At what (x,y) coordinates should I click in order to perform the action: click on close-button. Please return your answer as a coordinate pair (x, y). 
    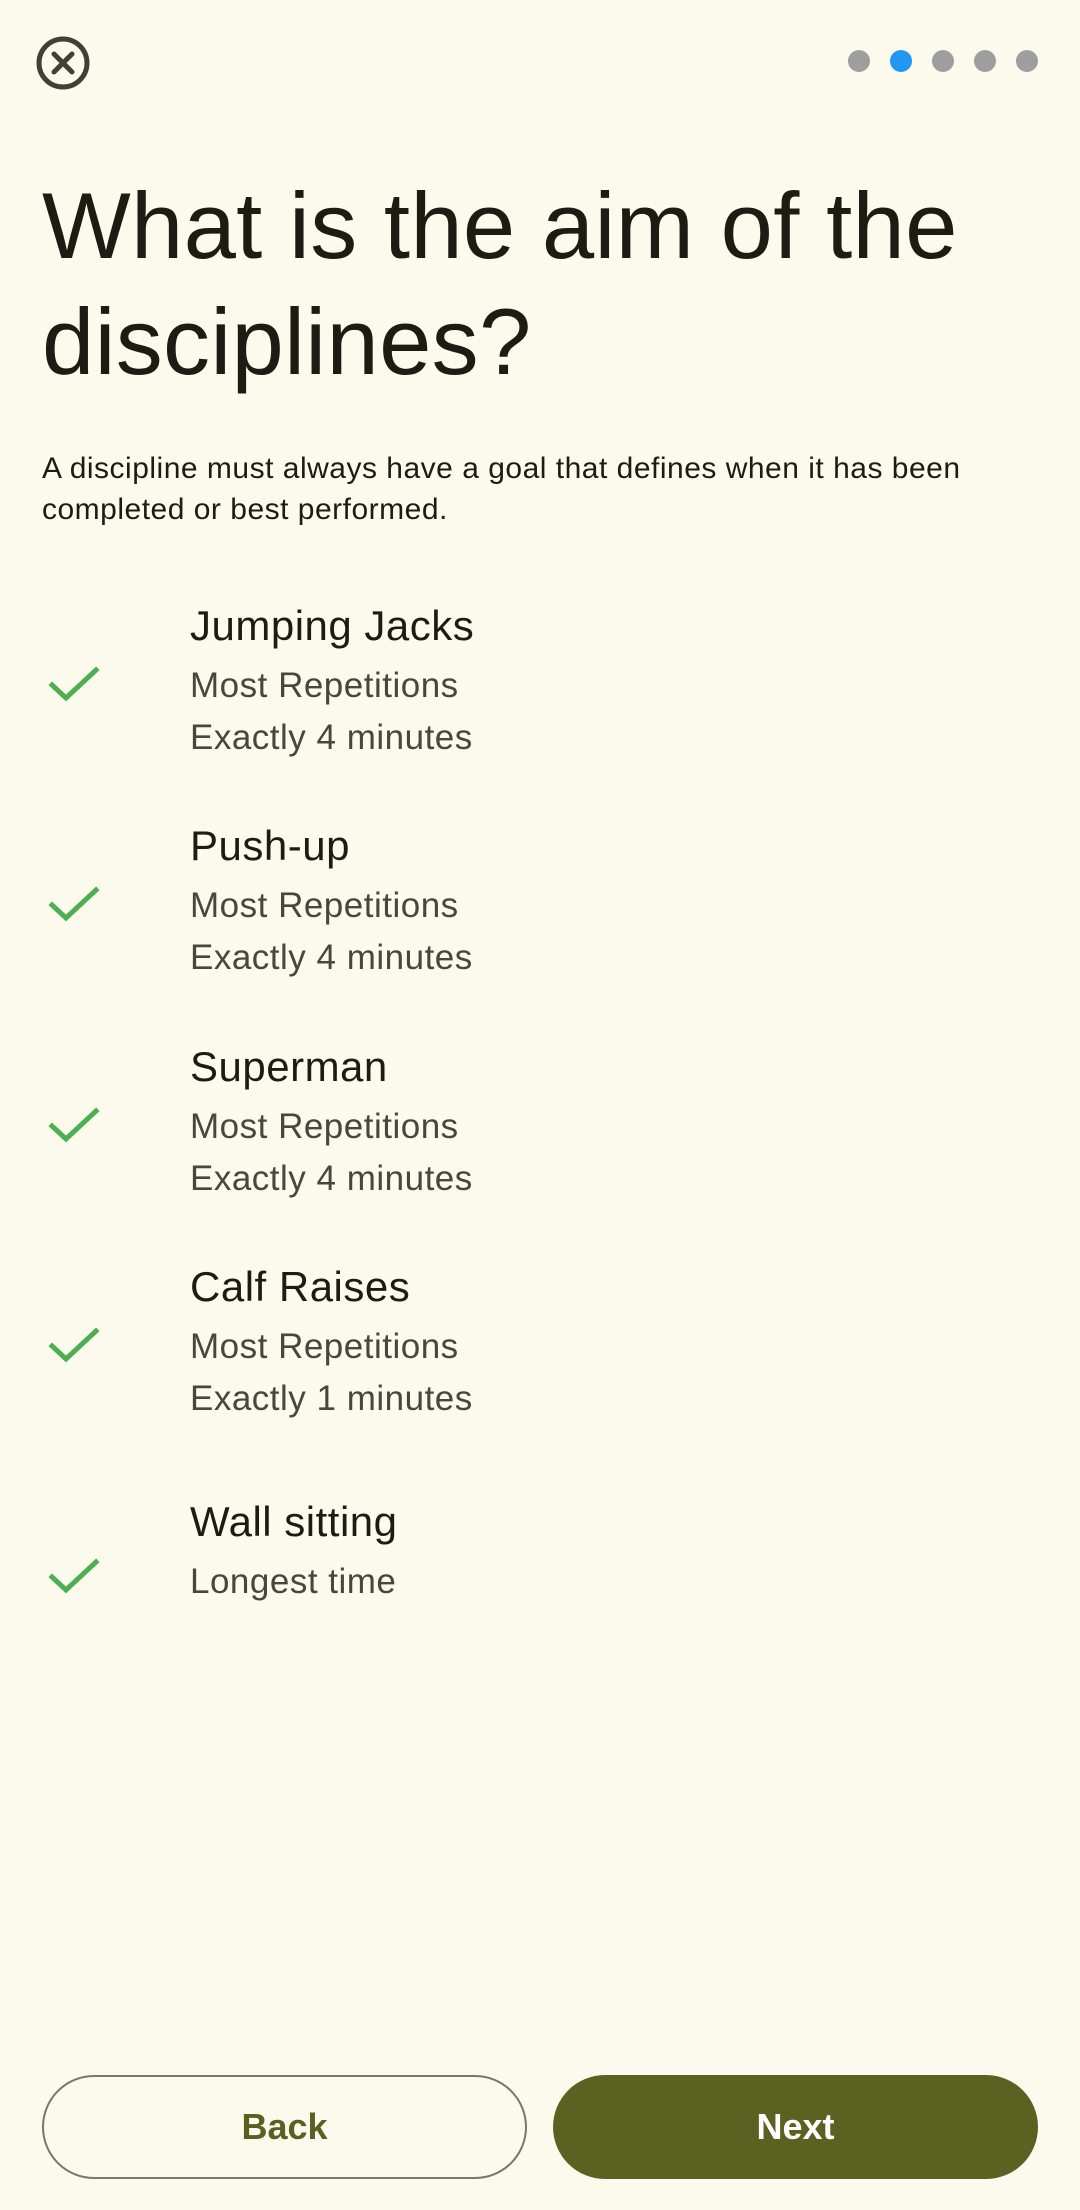
    Looking at the image, I should click on (63, 63).